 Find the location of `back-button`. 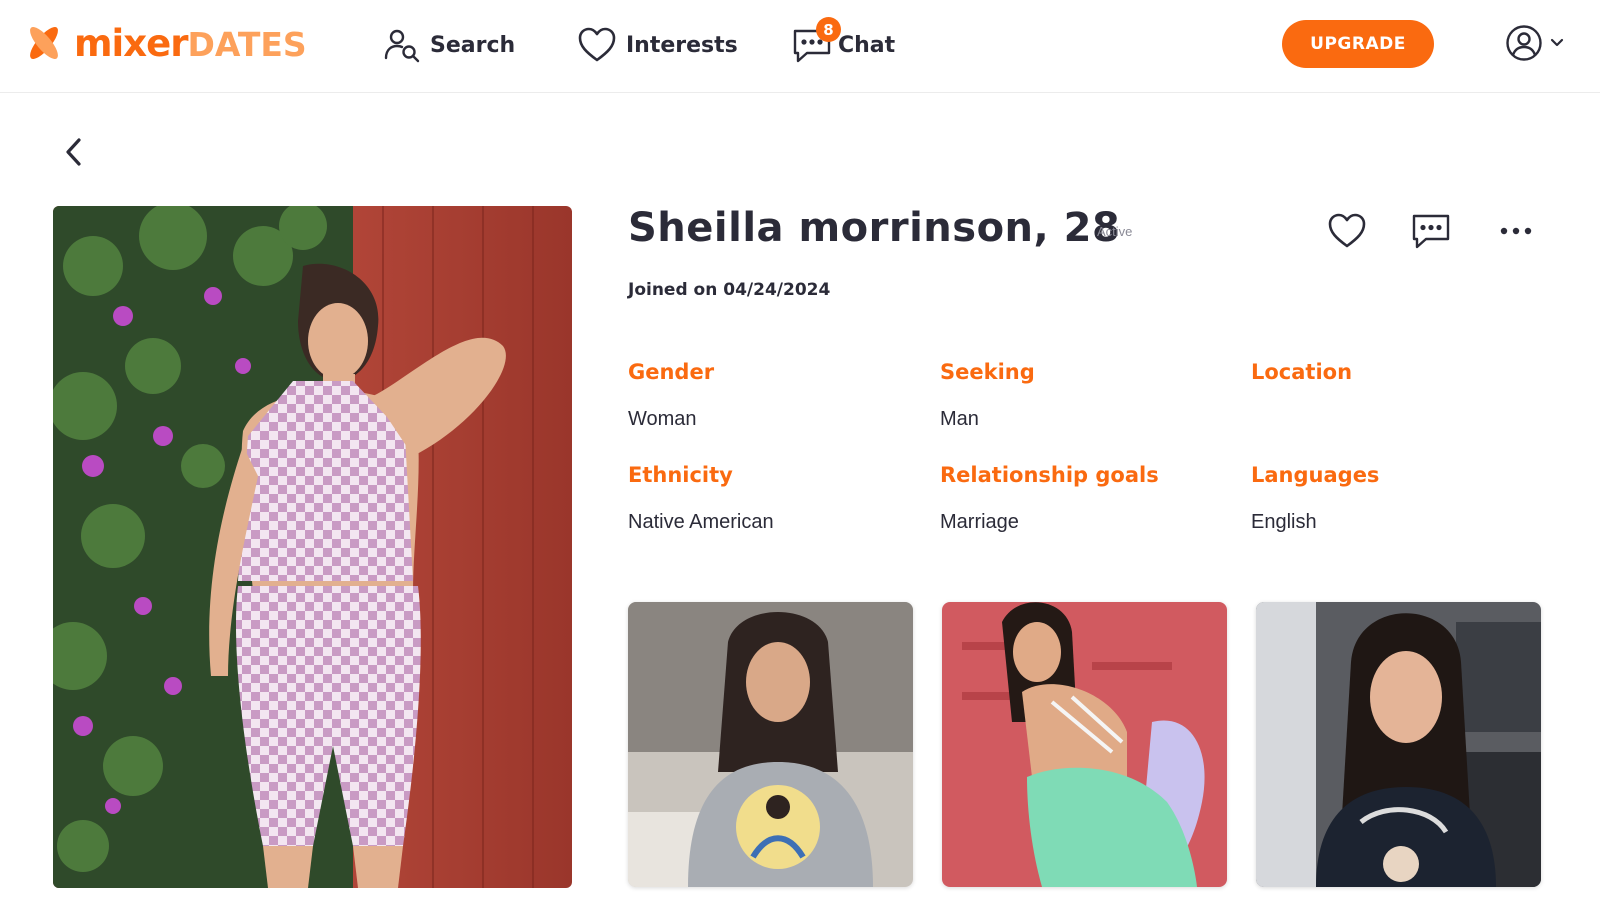

back-button is located at coordinates (75, 152).